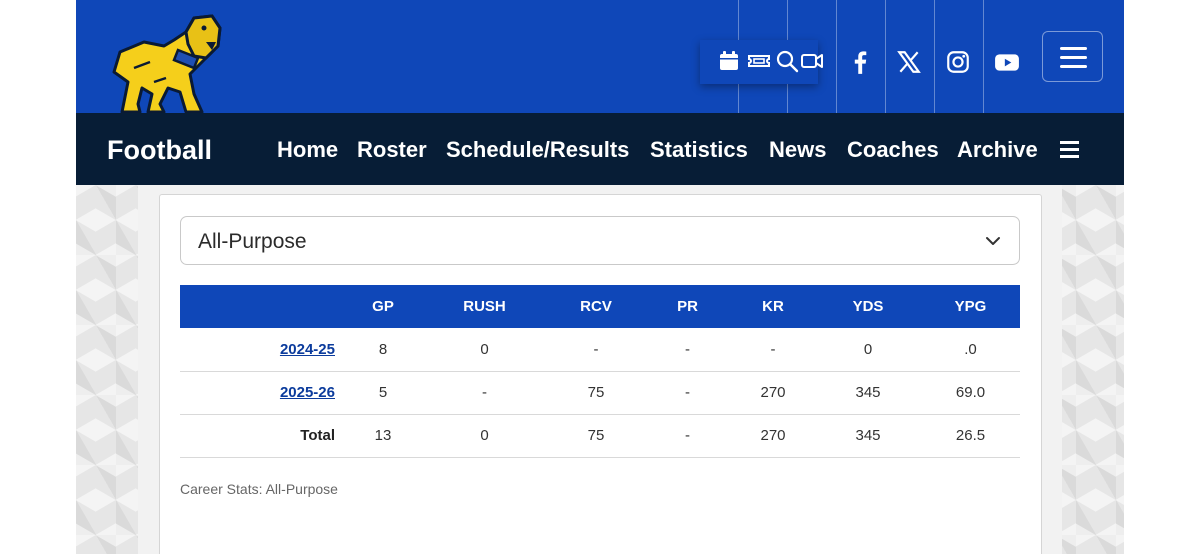  Describe the element at coordinates (787, 61) in the screenshot. I see `search-icon` at that location.